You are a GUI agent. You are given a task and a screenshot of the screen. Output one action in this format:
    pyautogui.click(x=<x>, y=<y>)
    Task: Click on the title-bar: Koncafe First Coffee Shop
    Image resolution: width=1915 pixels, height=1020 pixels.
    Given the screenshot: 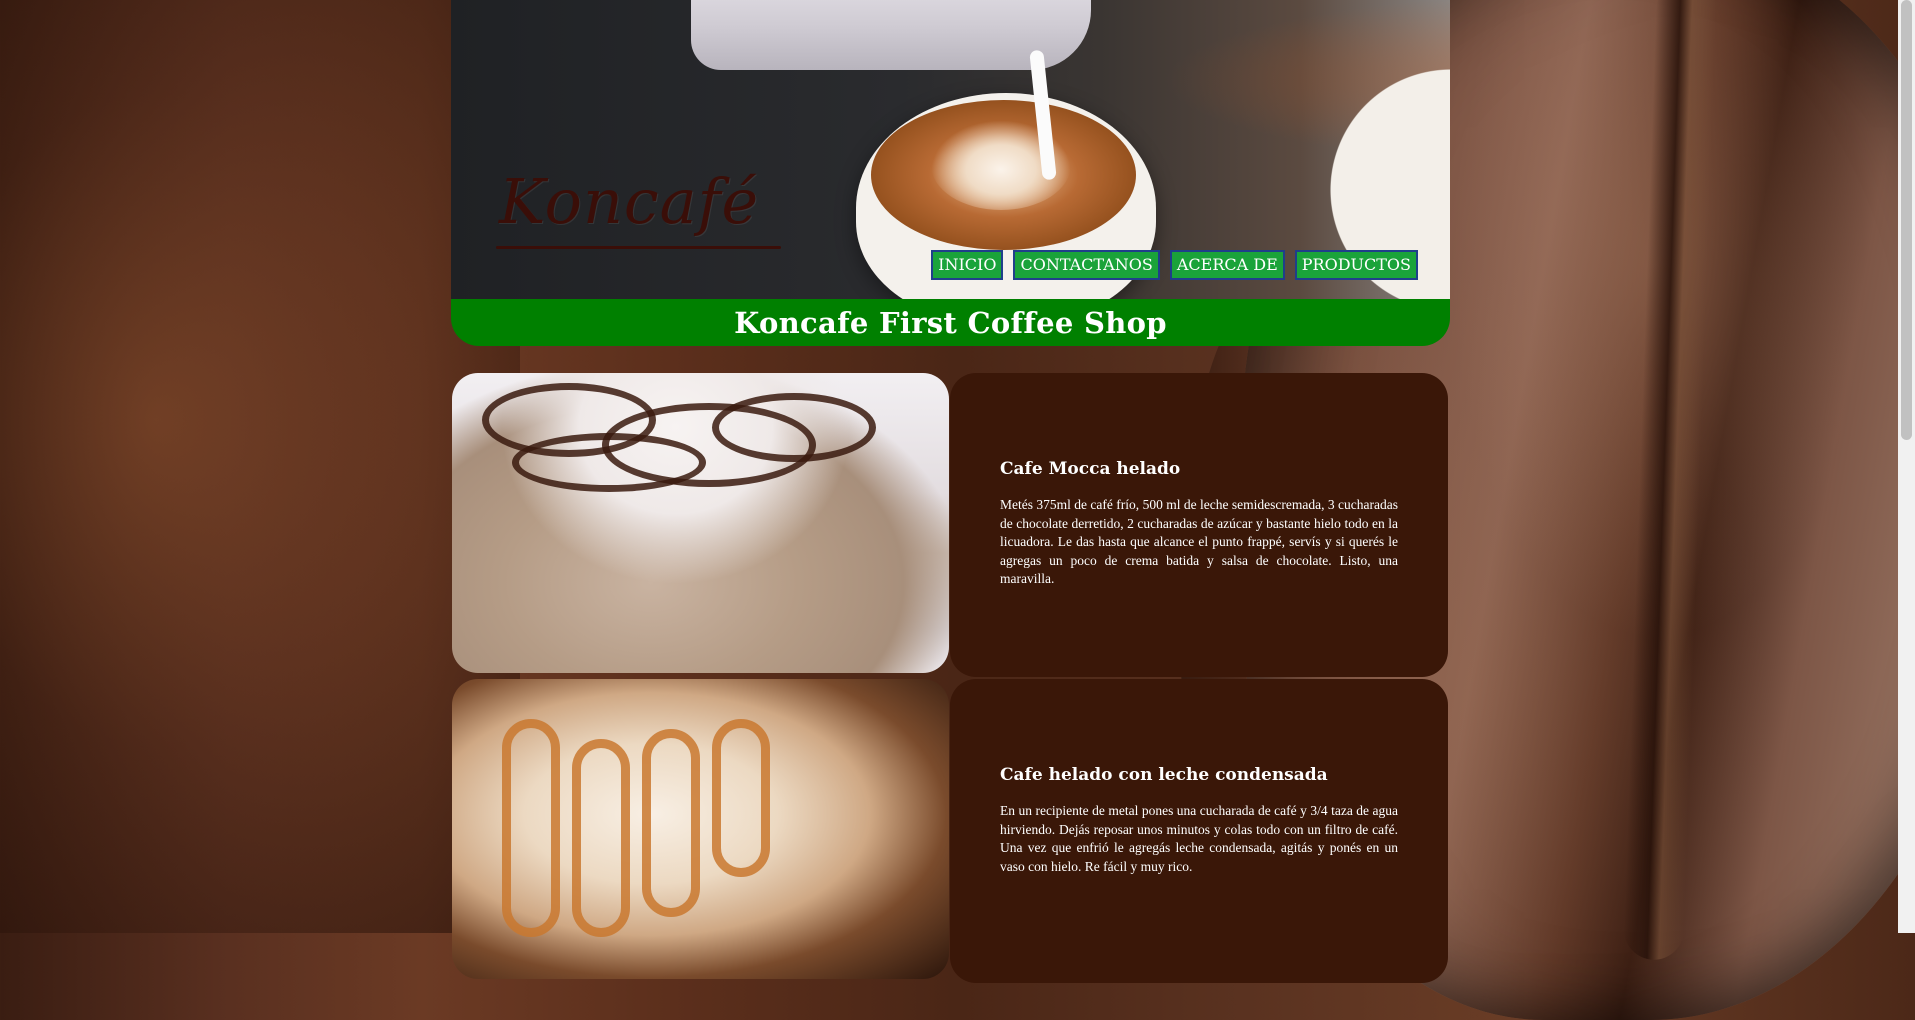 What is the action you would take?
    pyautogui.click(x=950, y=322)
    